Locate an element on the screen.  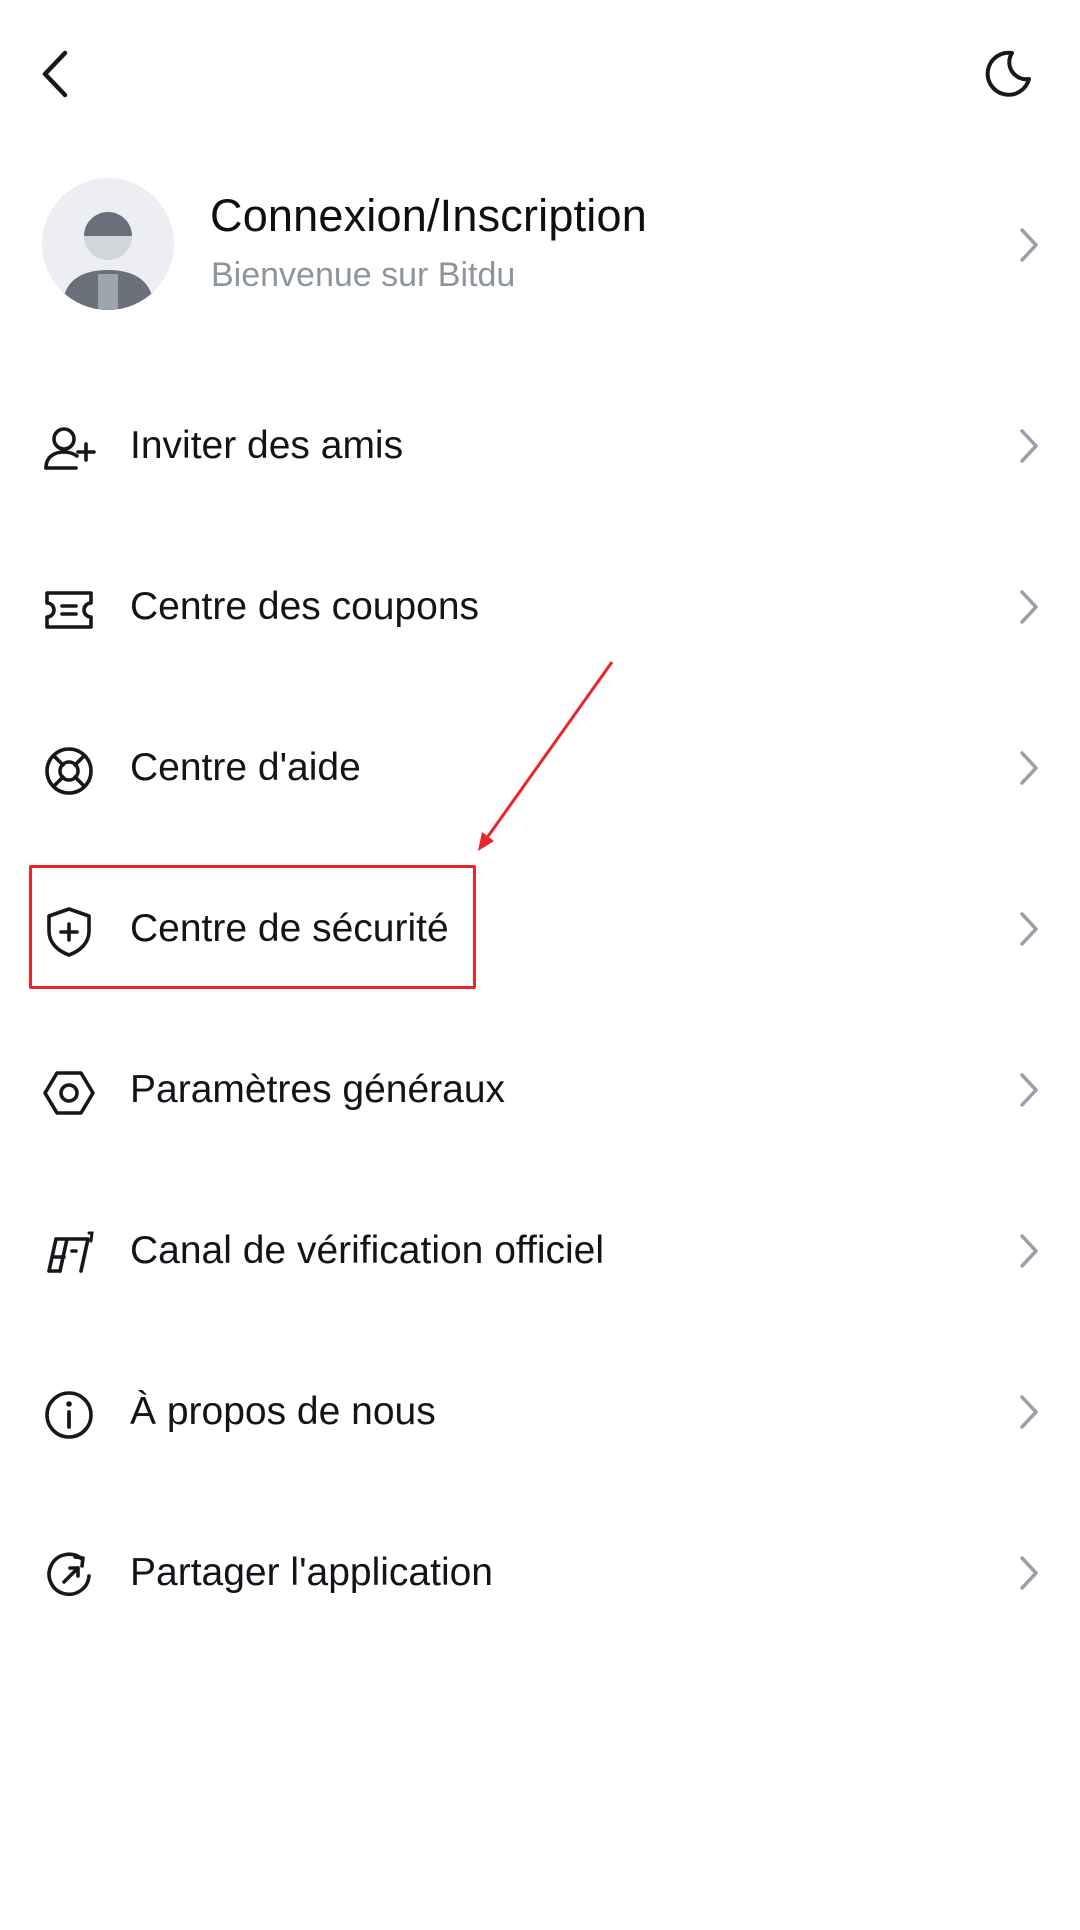
share-refresh-icon is located at coordinates (69, 1576).